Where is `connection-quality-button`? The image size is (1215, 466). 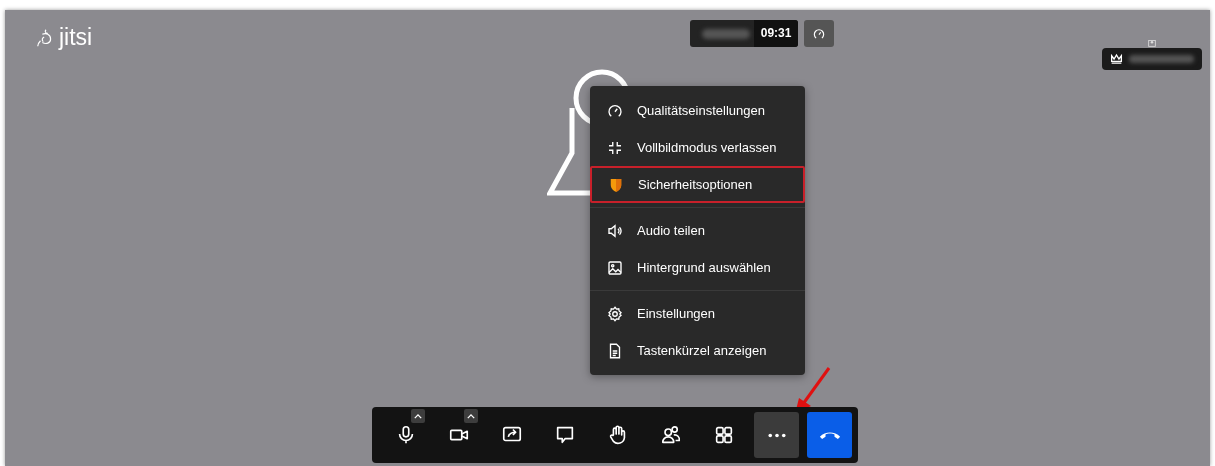
connection-quality-button is located at coordinates (819, 33).